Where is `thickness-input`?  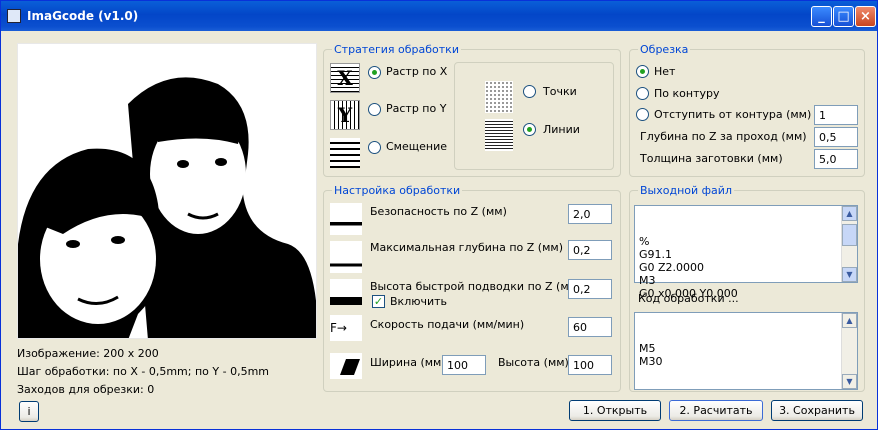 thickness-input is located at coordinates (836, 159).